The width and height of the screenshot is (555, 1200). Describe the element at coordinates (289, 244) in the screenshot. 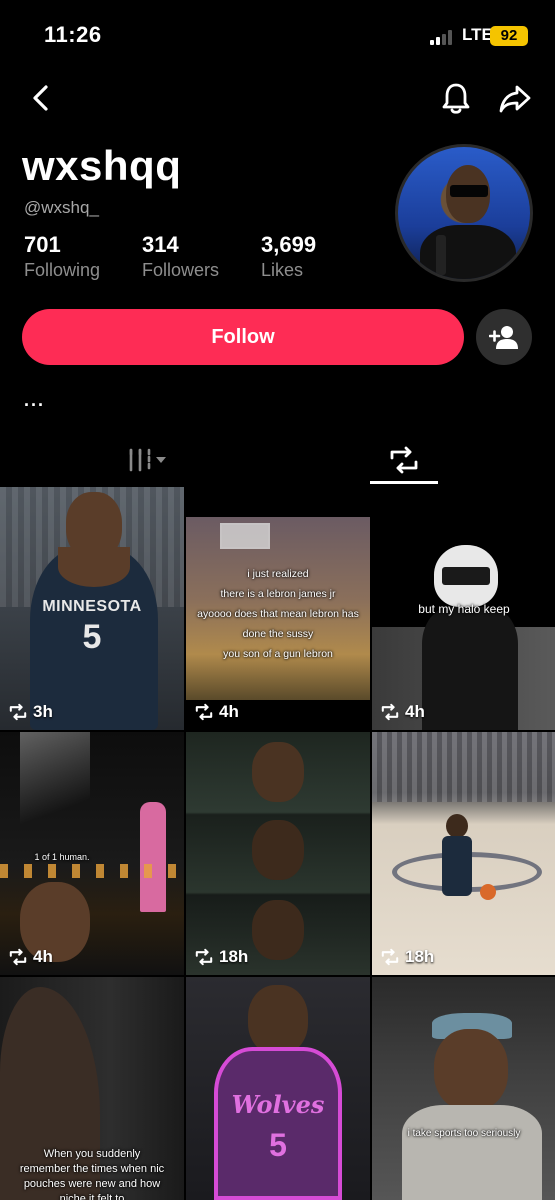

I see `likes-count: 3,699` at that location.